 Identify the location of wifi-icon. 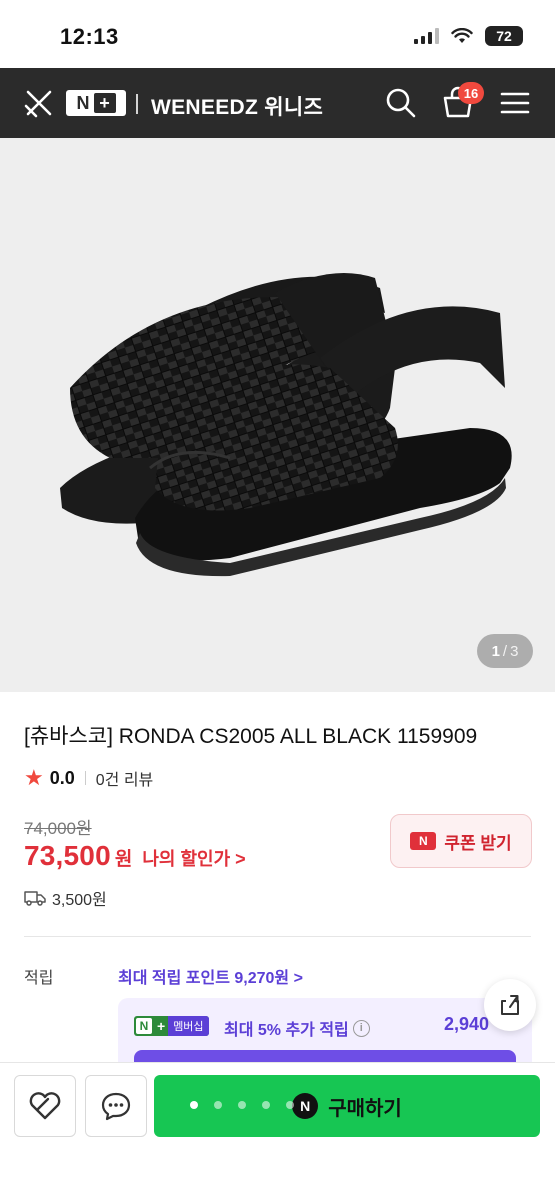
(462, 35).